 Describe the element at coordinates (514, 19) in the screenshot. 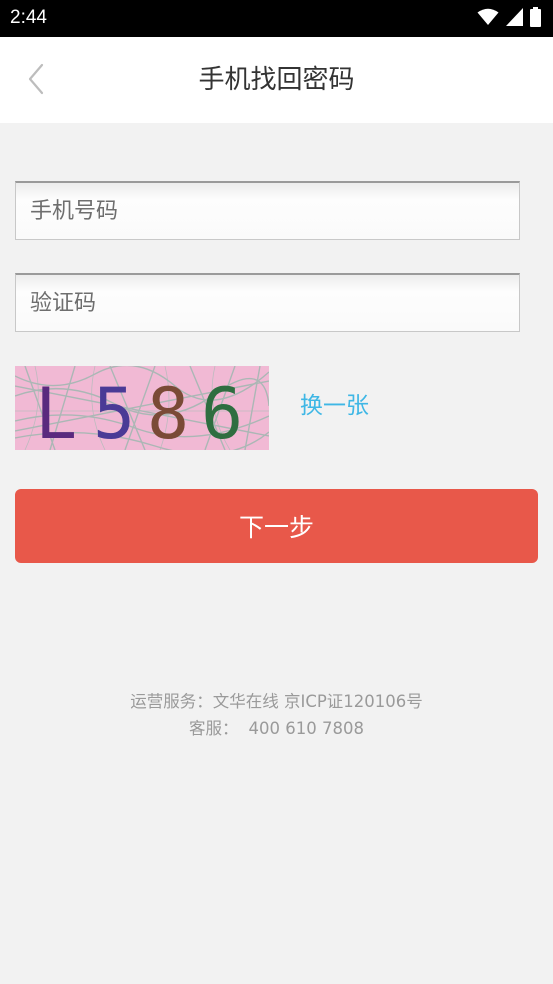

I see `cell-signal-icon` at that location.